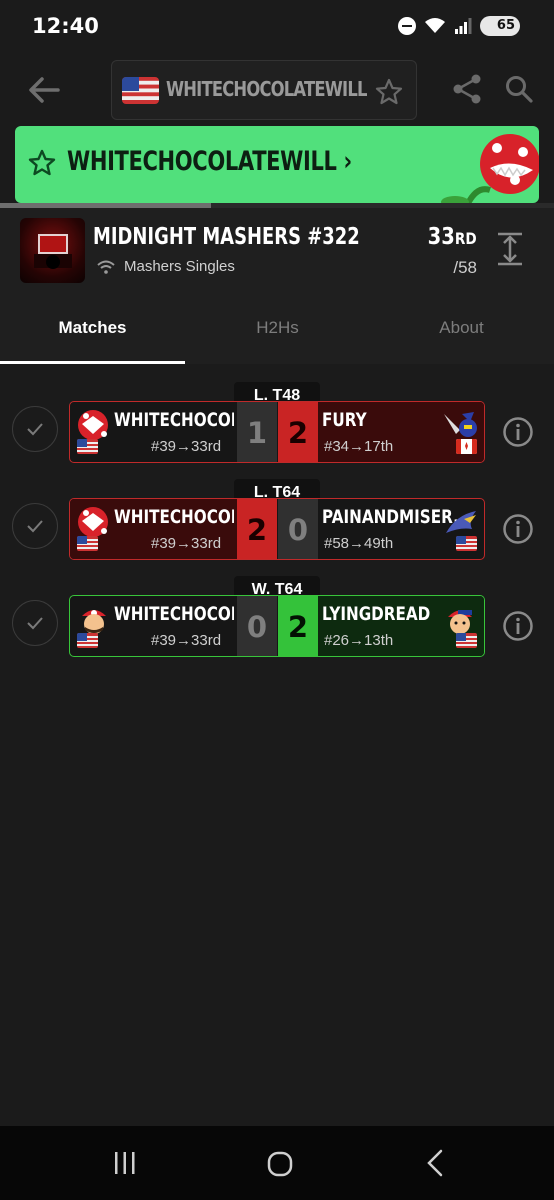 This screenshot has height=1200, width=554. What do you see at coordinates (519, 89) in the screenshot?
I see `search-icon` at bounding box center [519, 89].